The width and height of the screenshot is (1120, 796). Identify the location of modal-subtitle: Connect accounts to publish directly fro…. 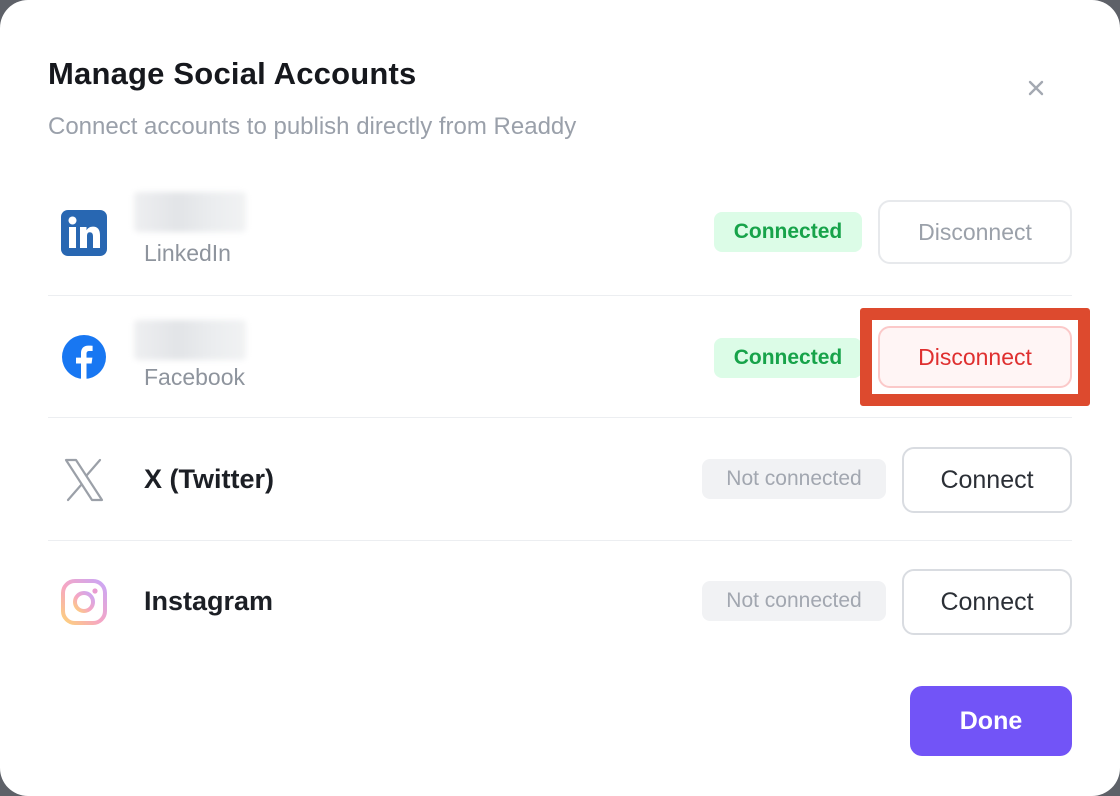
(312, 126).